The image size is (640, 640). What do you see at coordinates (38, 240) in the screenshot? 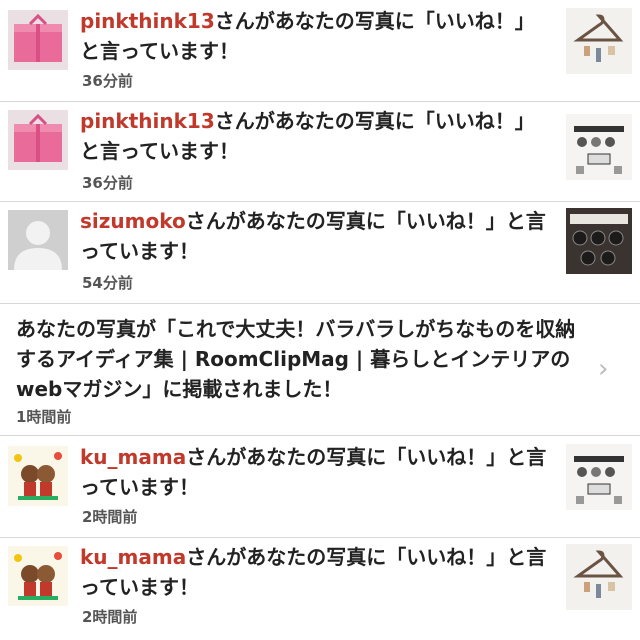
I see `default-person-icon` at bounding box center [38, 240].